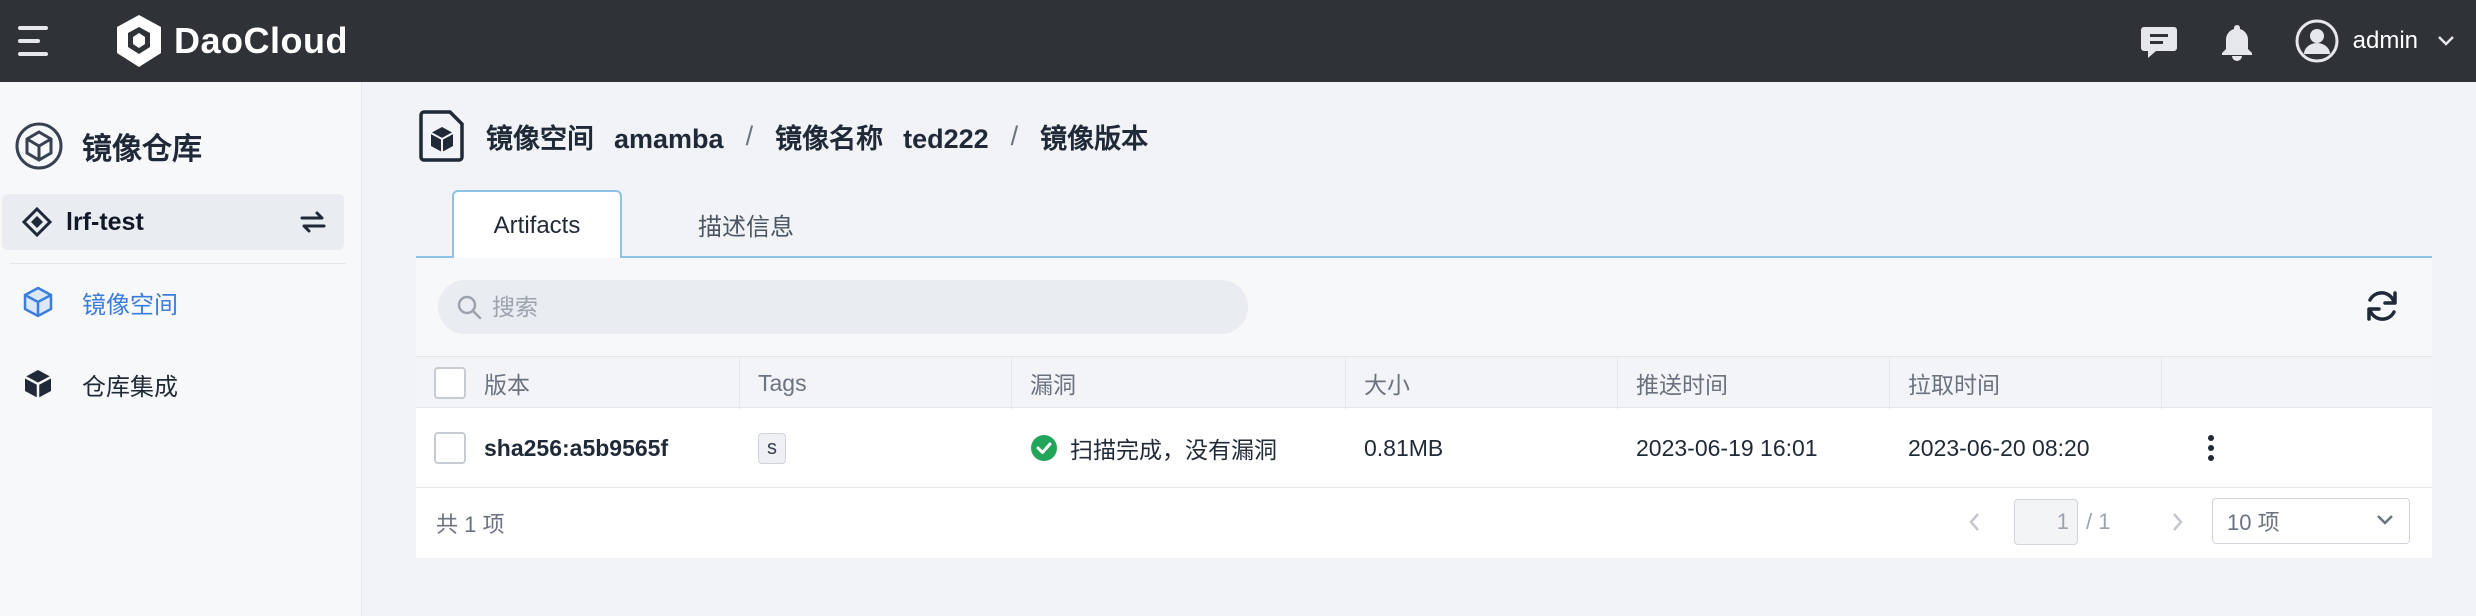  I want to click on brand-logo: DaoCloud, so click(231, 41).